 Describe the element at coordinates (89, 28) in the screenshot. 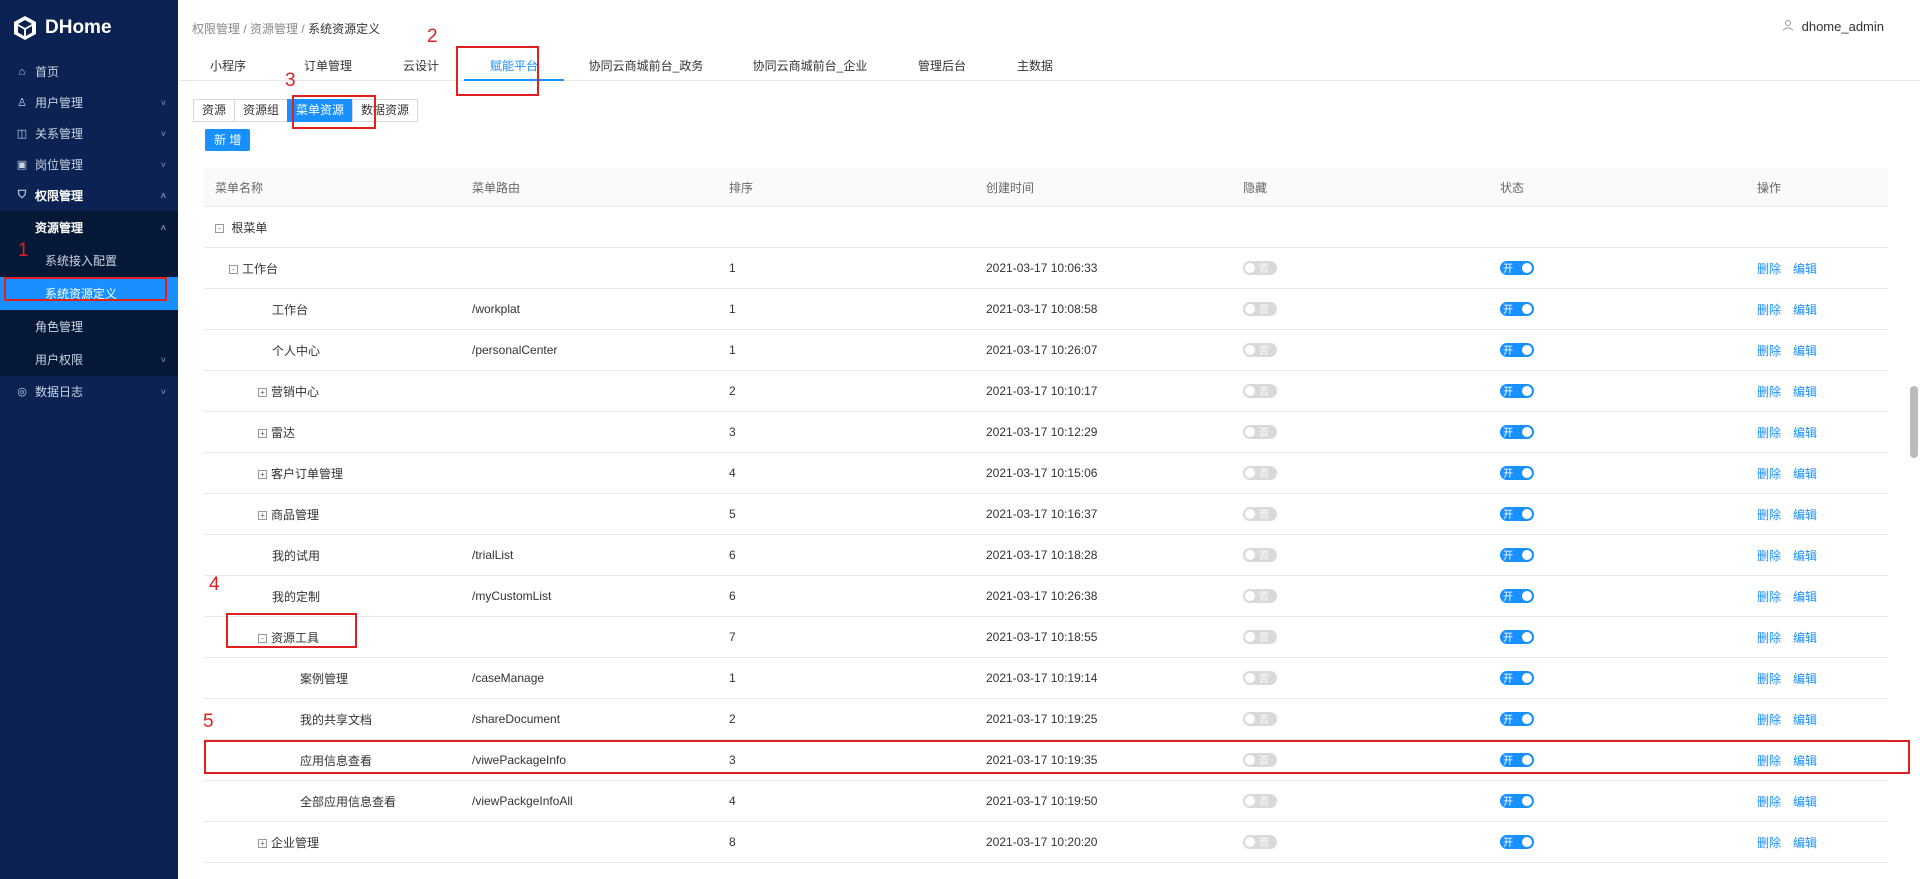

I see `app-logo: DHome` at that location.